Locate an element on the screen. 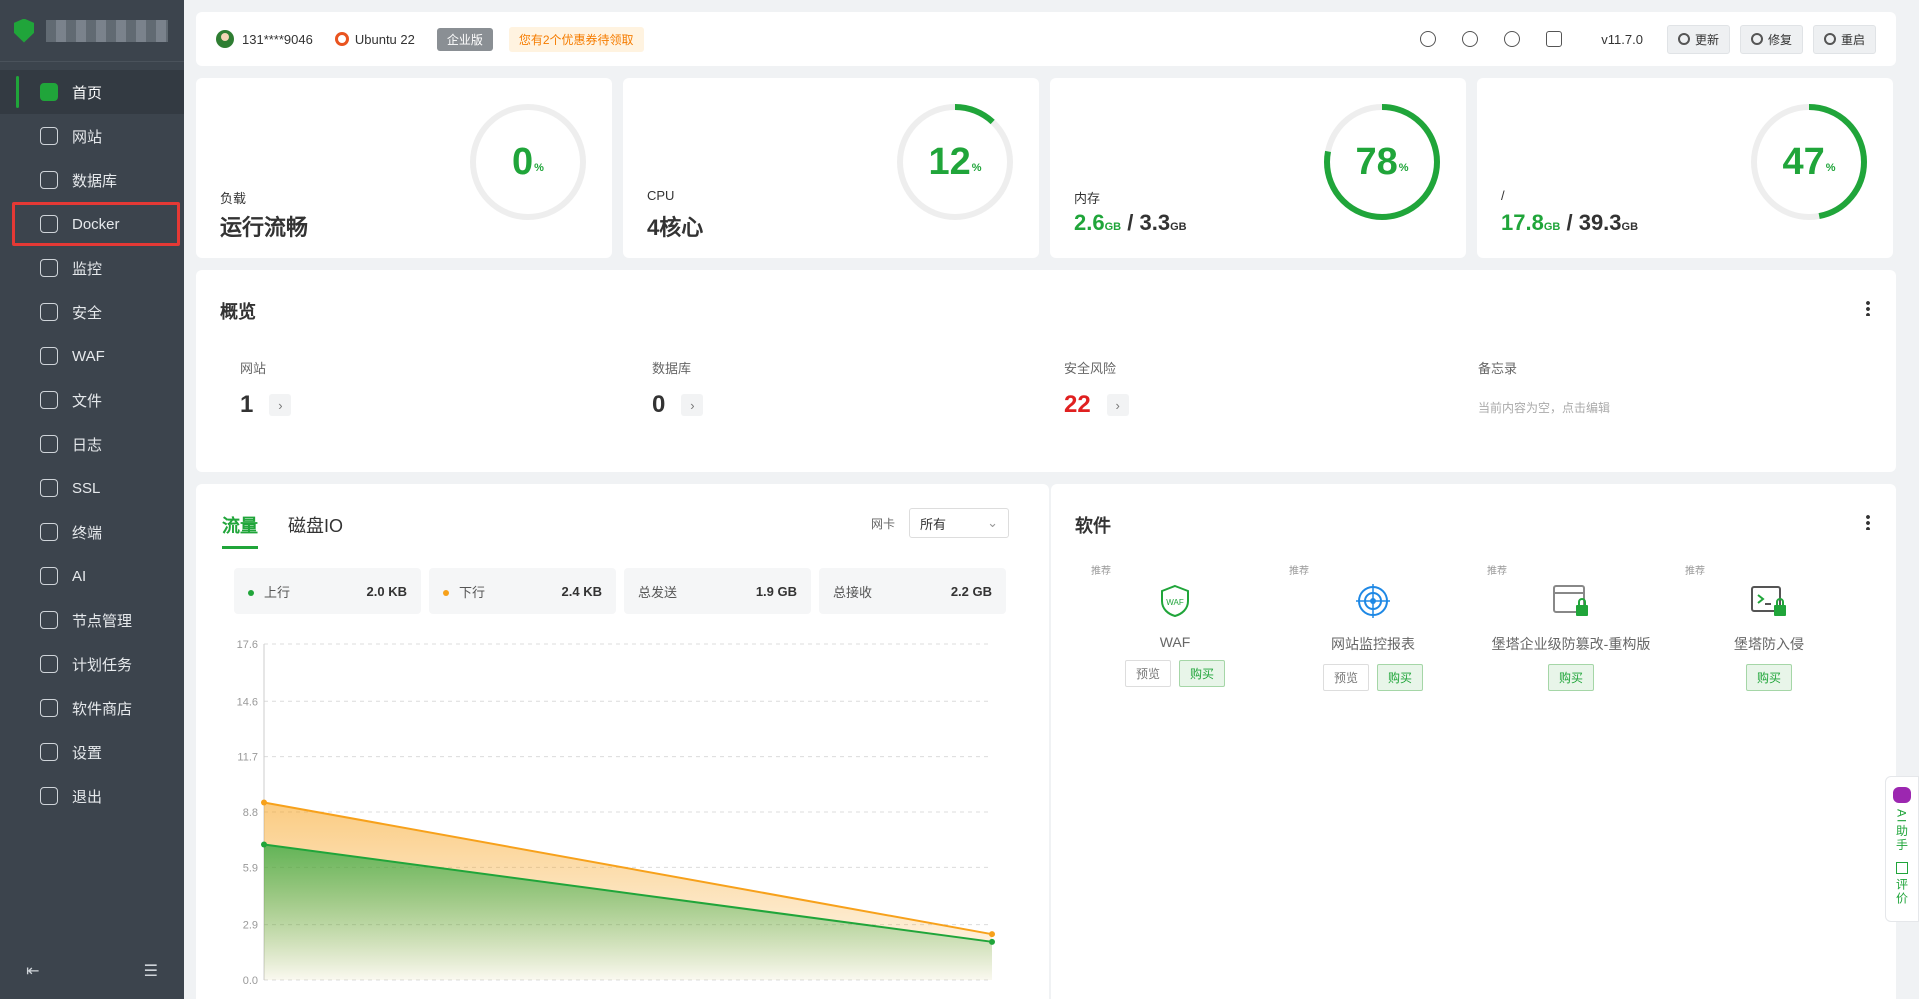  load-gauge-label: 0% is located at coordinates (528, 161).